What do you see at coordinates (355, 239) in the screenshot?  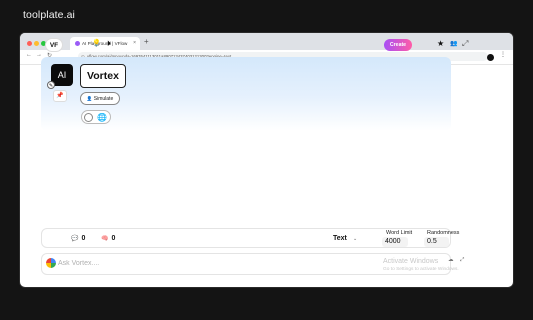 I see `chevron-down-icon: ⌄` at bounding box center [355, 239].